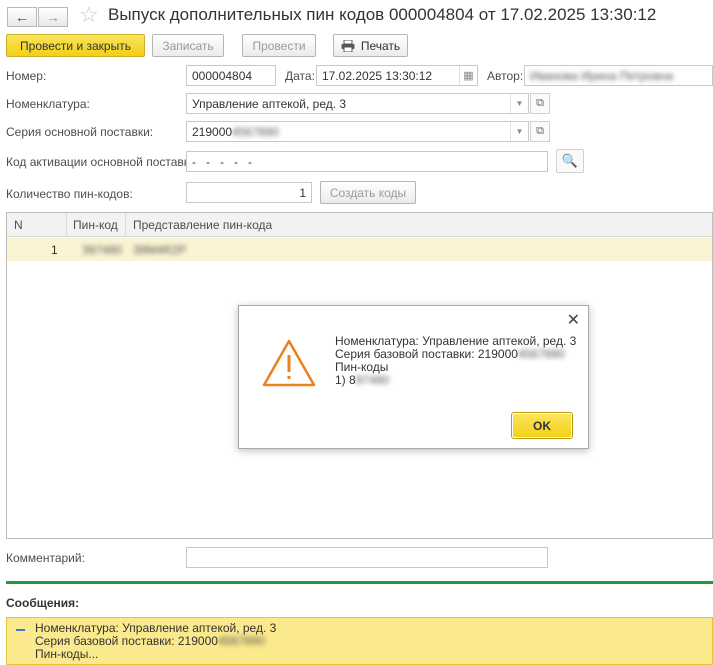 This screenshot has height=665, width=713. I want to click on activation-label: Код активации основной поставки:, so click(103, 162).